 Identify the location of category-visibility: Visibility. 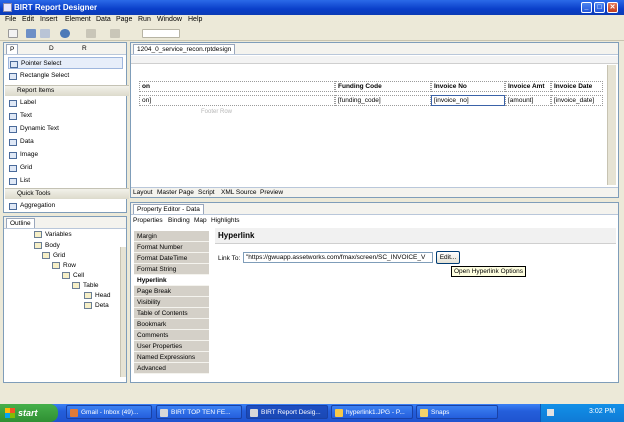
(171, 302).